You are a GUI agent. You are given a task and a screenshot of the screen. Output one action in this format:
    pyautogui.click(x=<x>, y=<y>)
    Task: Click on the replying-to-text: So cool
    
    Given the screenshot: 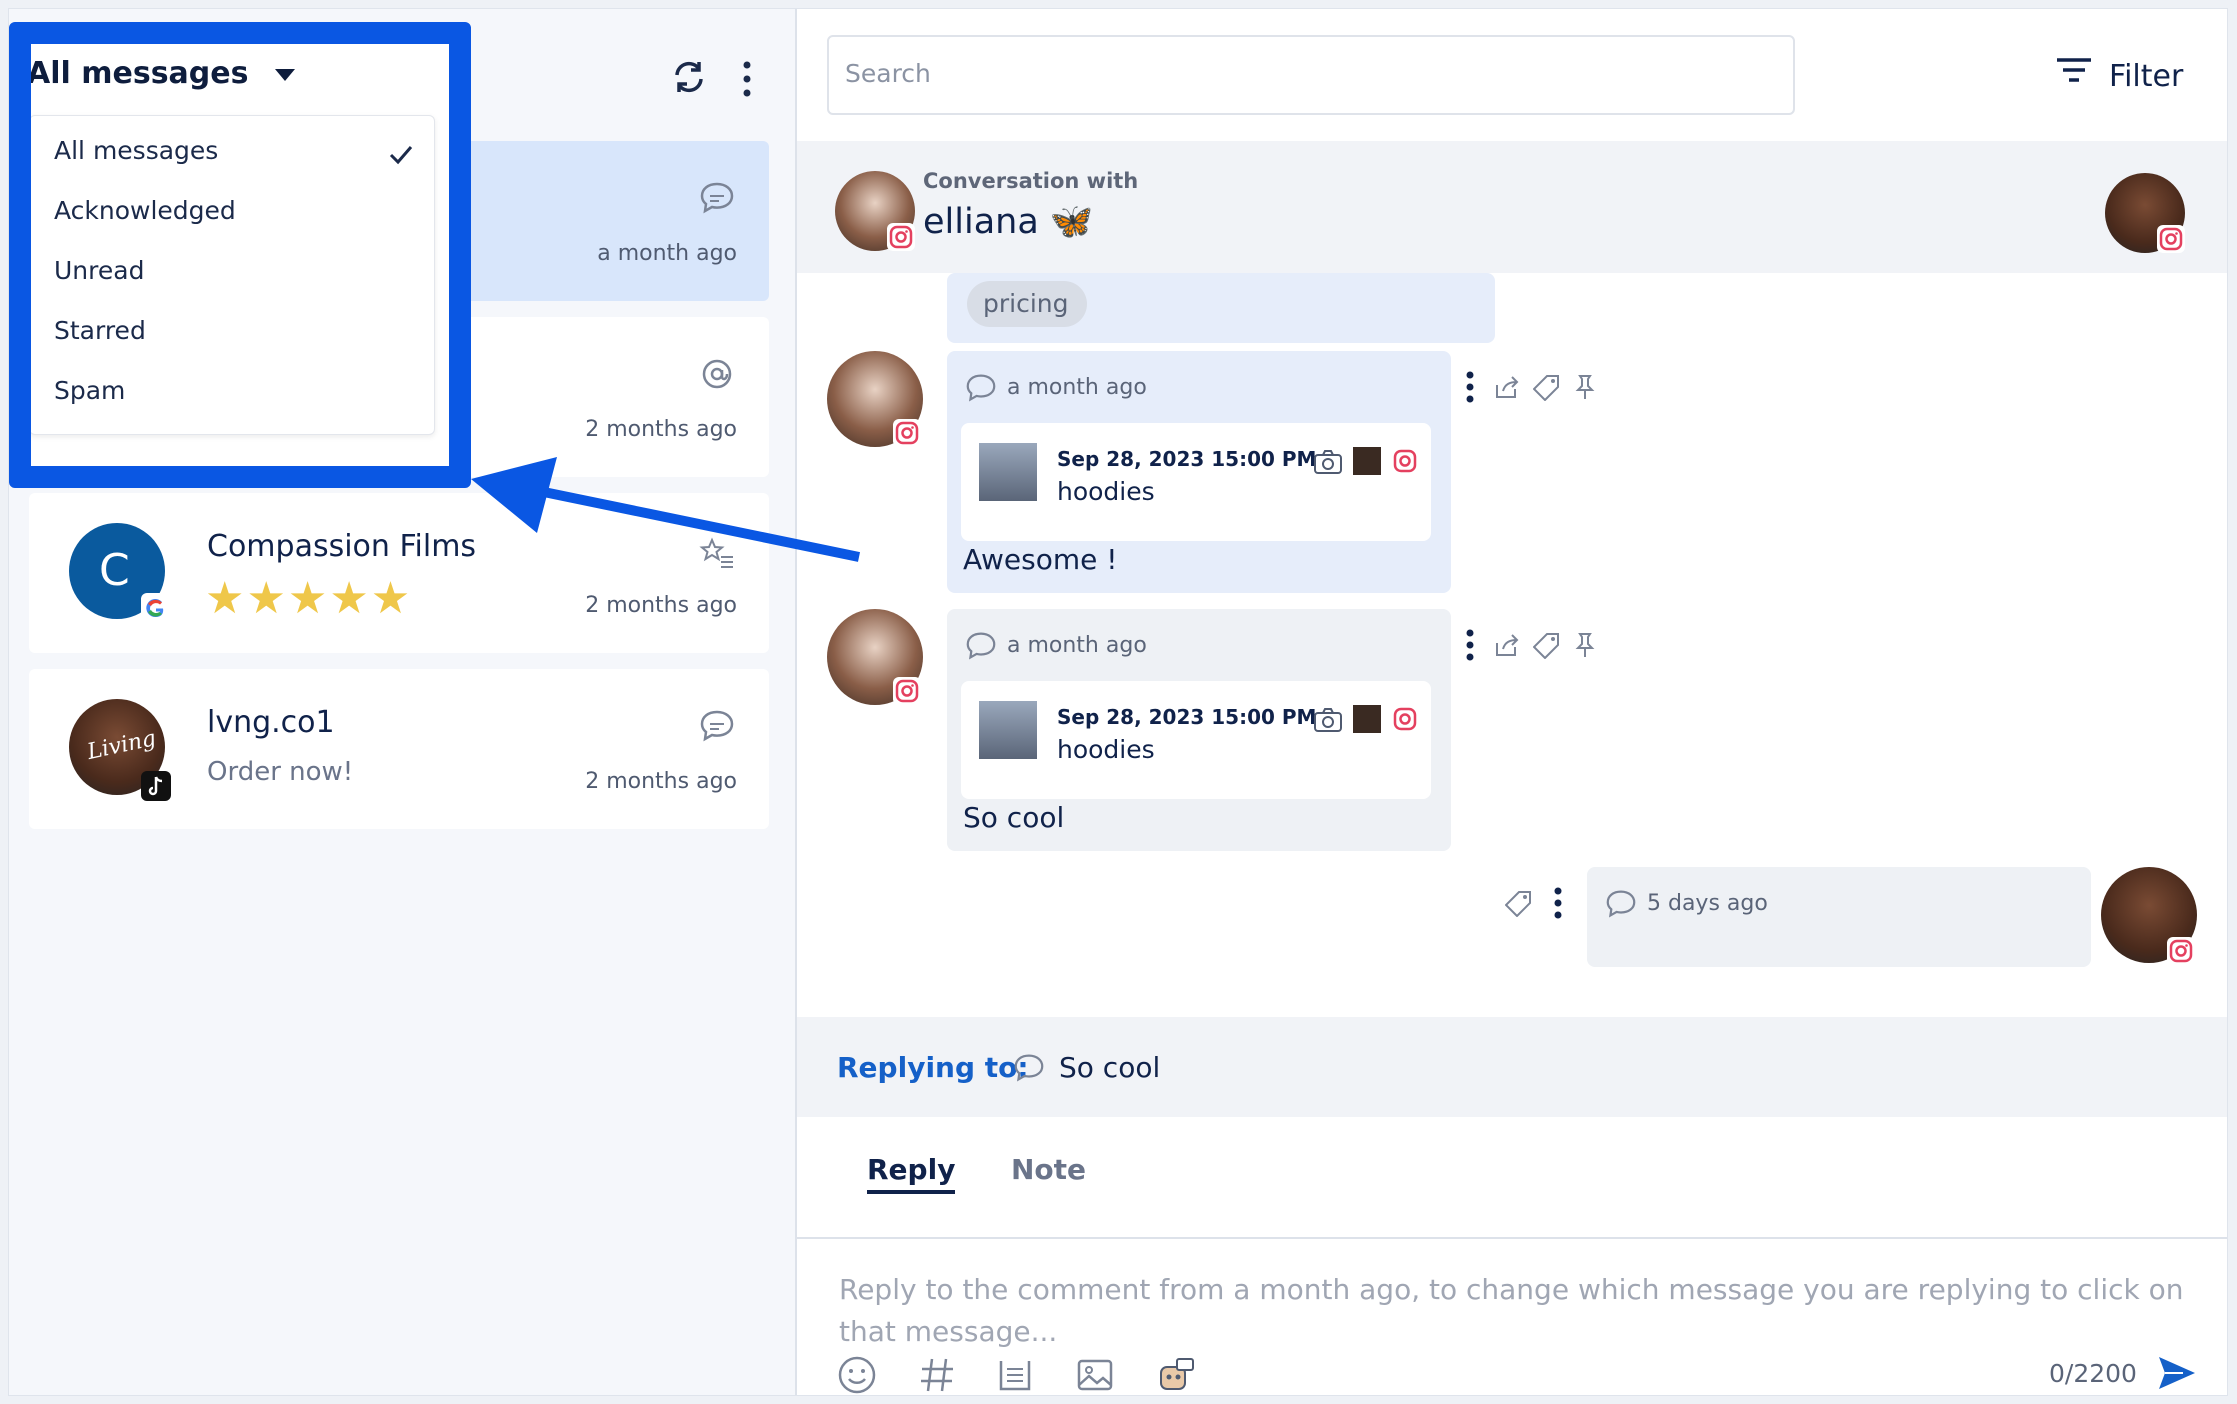 What is the action you would take?
    pyautogui.click(x=1110, y=1067)
    